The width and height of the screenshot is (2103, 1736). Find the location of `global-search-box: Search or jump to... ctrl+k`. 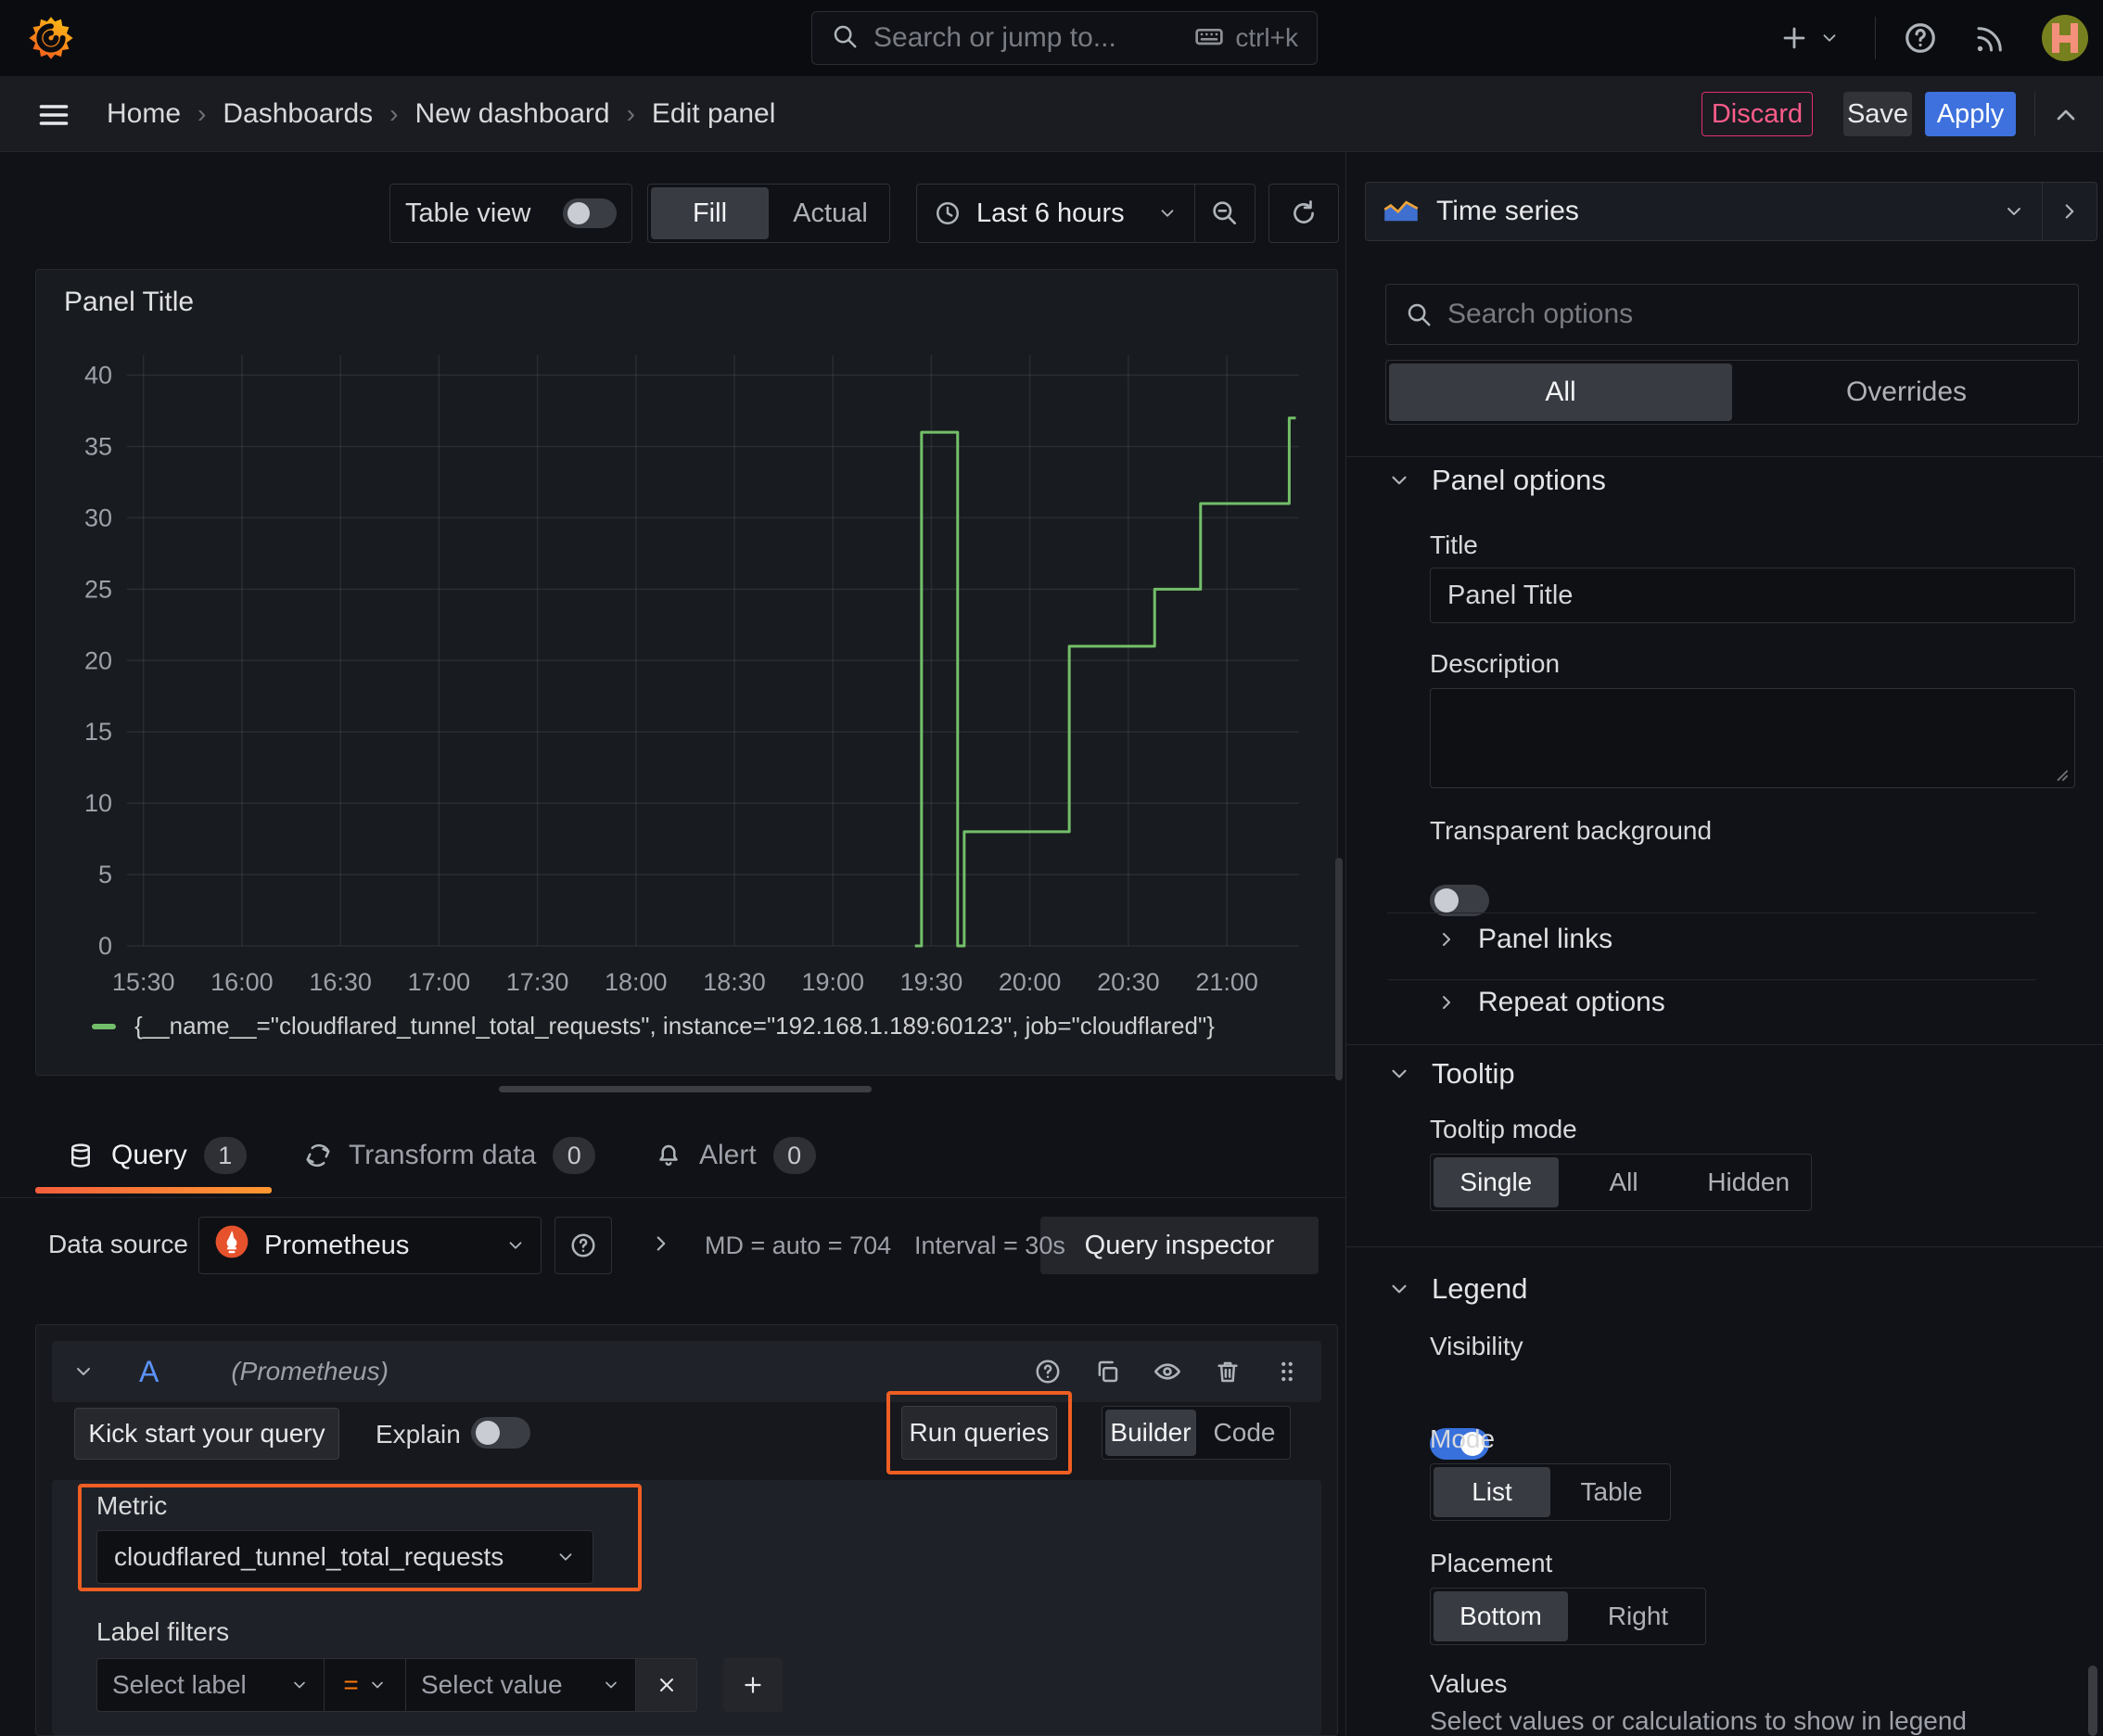

global-search-box: Search or jump to... ctrl+k is located at coordinates (1064, 38).